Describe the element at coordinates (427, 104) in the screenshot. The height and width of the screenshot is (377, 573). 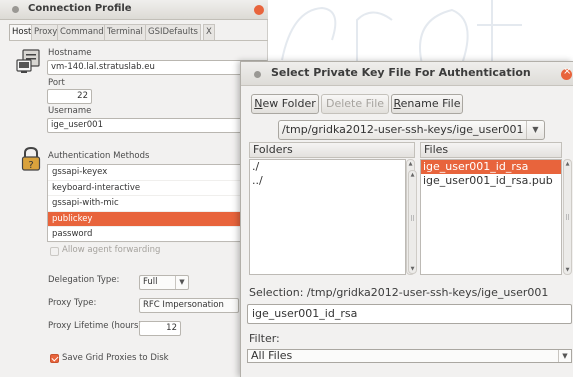
I see `rename-file-button: Rename File` at that location.